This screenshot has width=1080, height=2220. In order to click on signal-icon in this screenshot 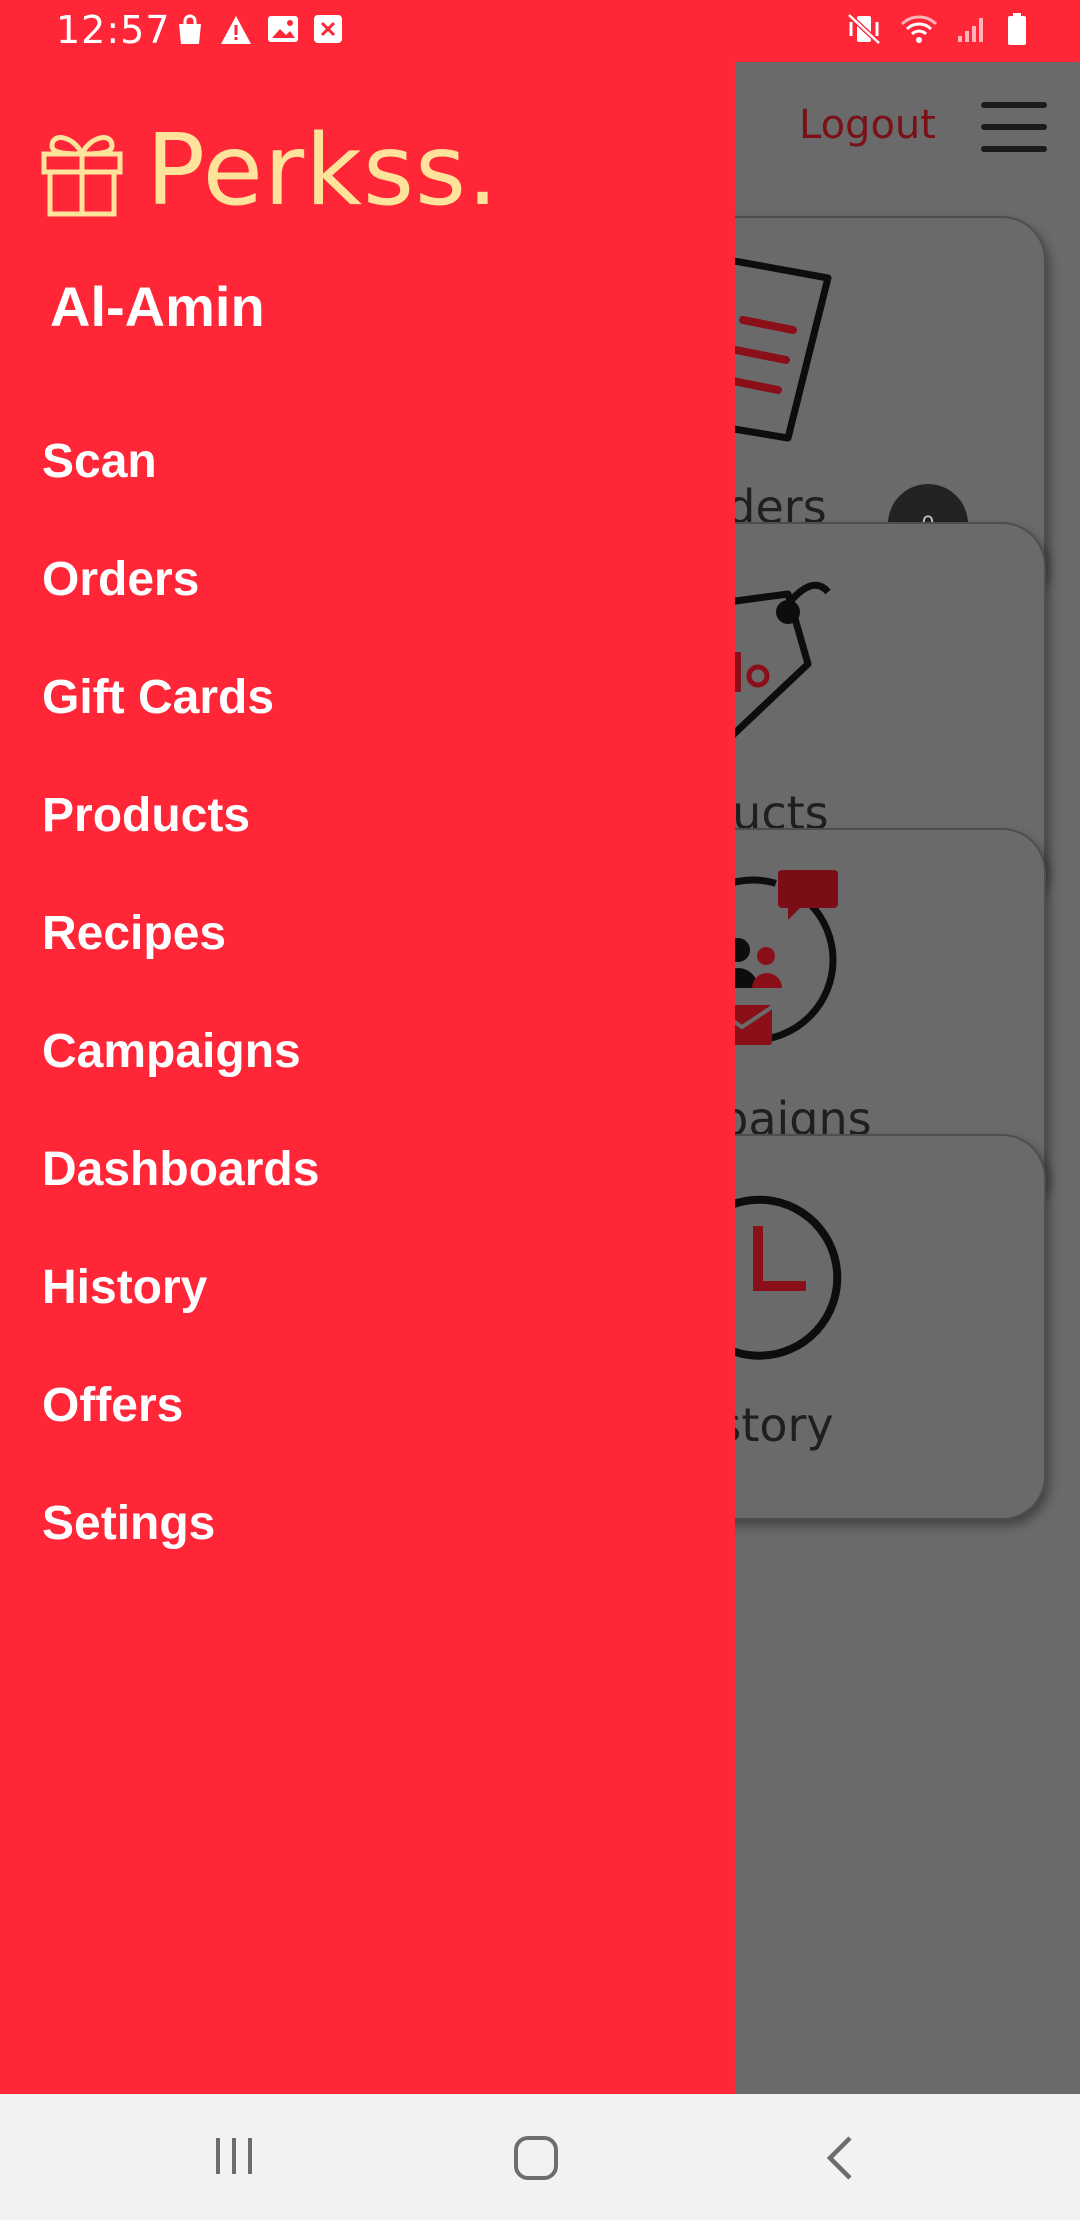, I will do `click(970, 30)`.